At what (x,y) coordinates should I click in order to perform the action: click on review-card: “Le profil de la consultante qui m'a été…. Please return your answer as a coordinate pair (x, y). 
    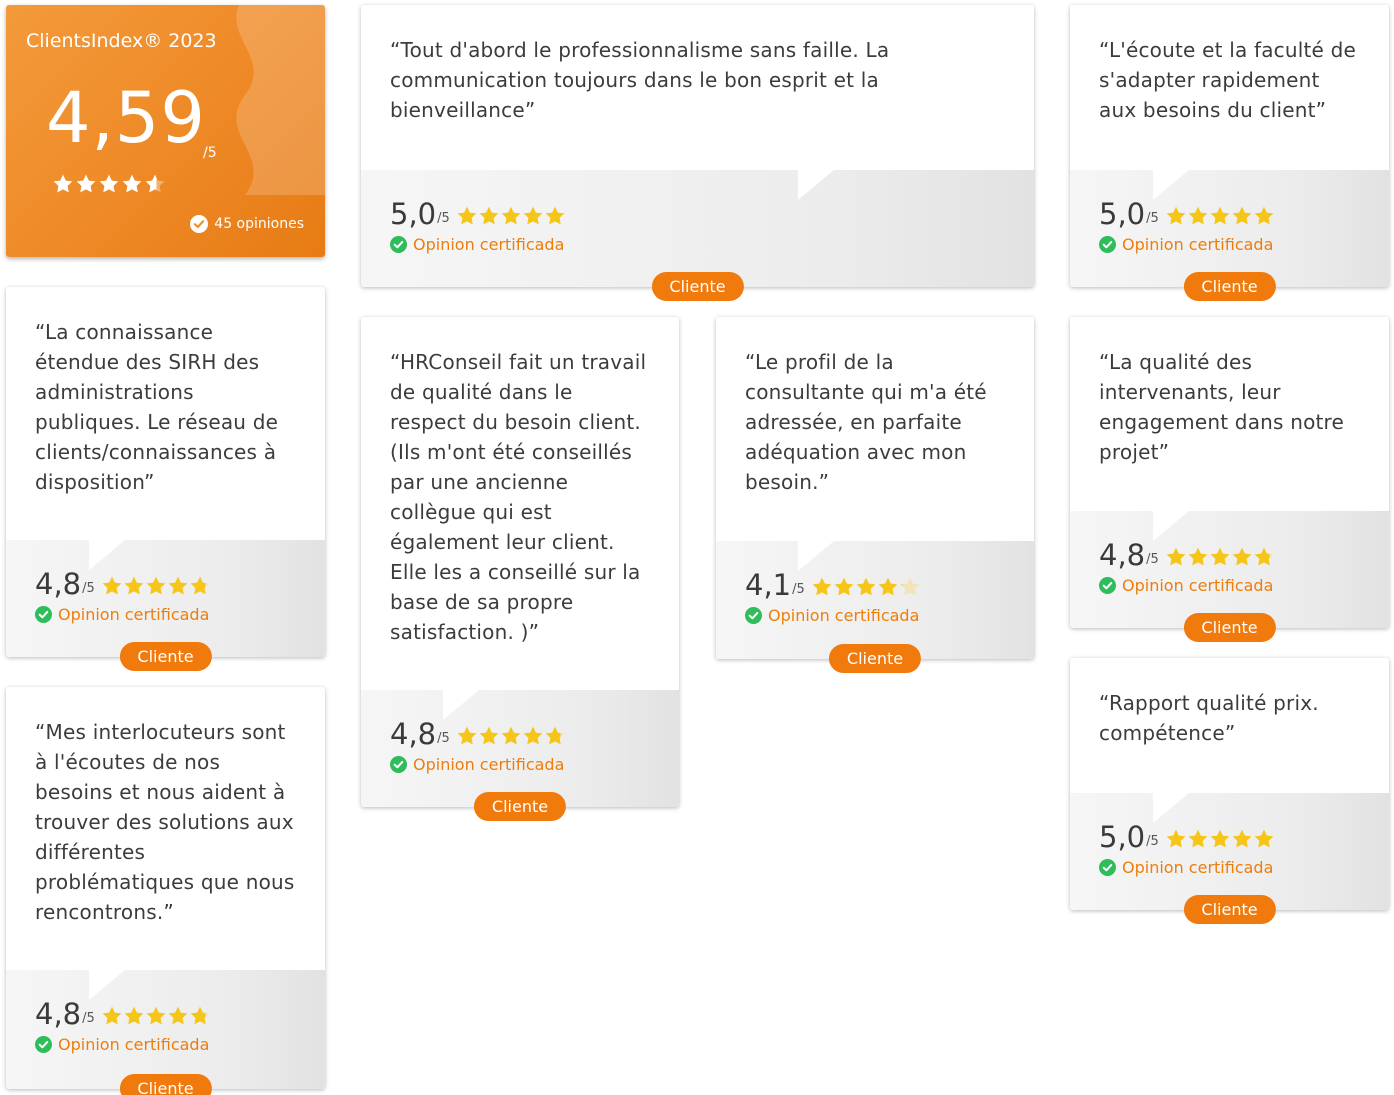
    Looking at the image, I should click on (875, 495).